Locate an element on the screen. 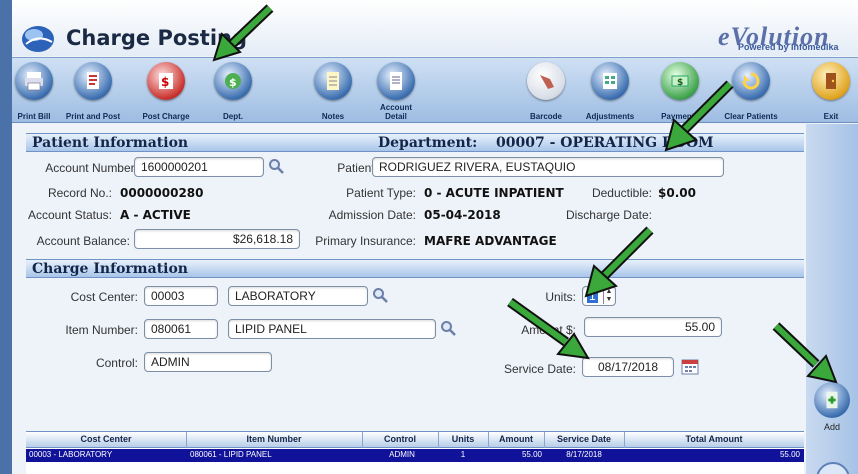  globe-money-icon: $ is located at coordinates (233, 81).